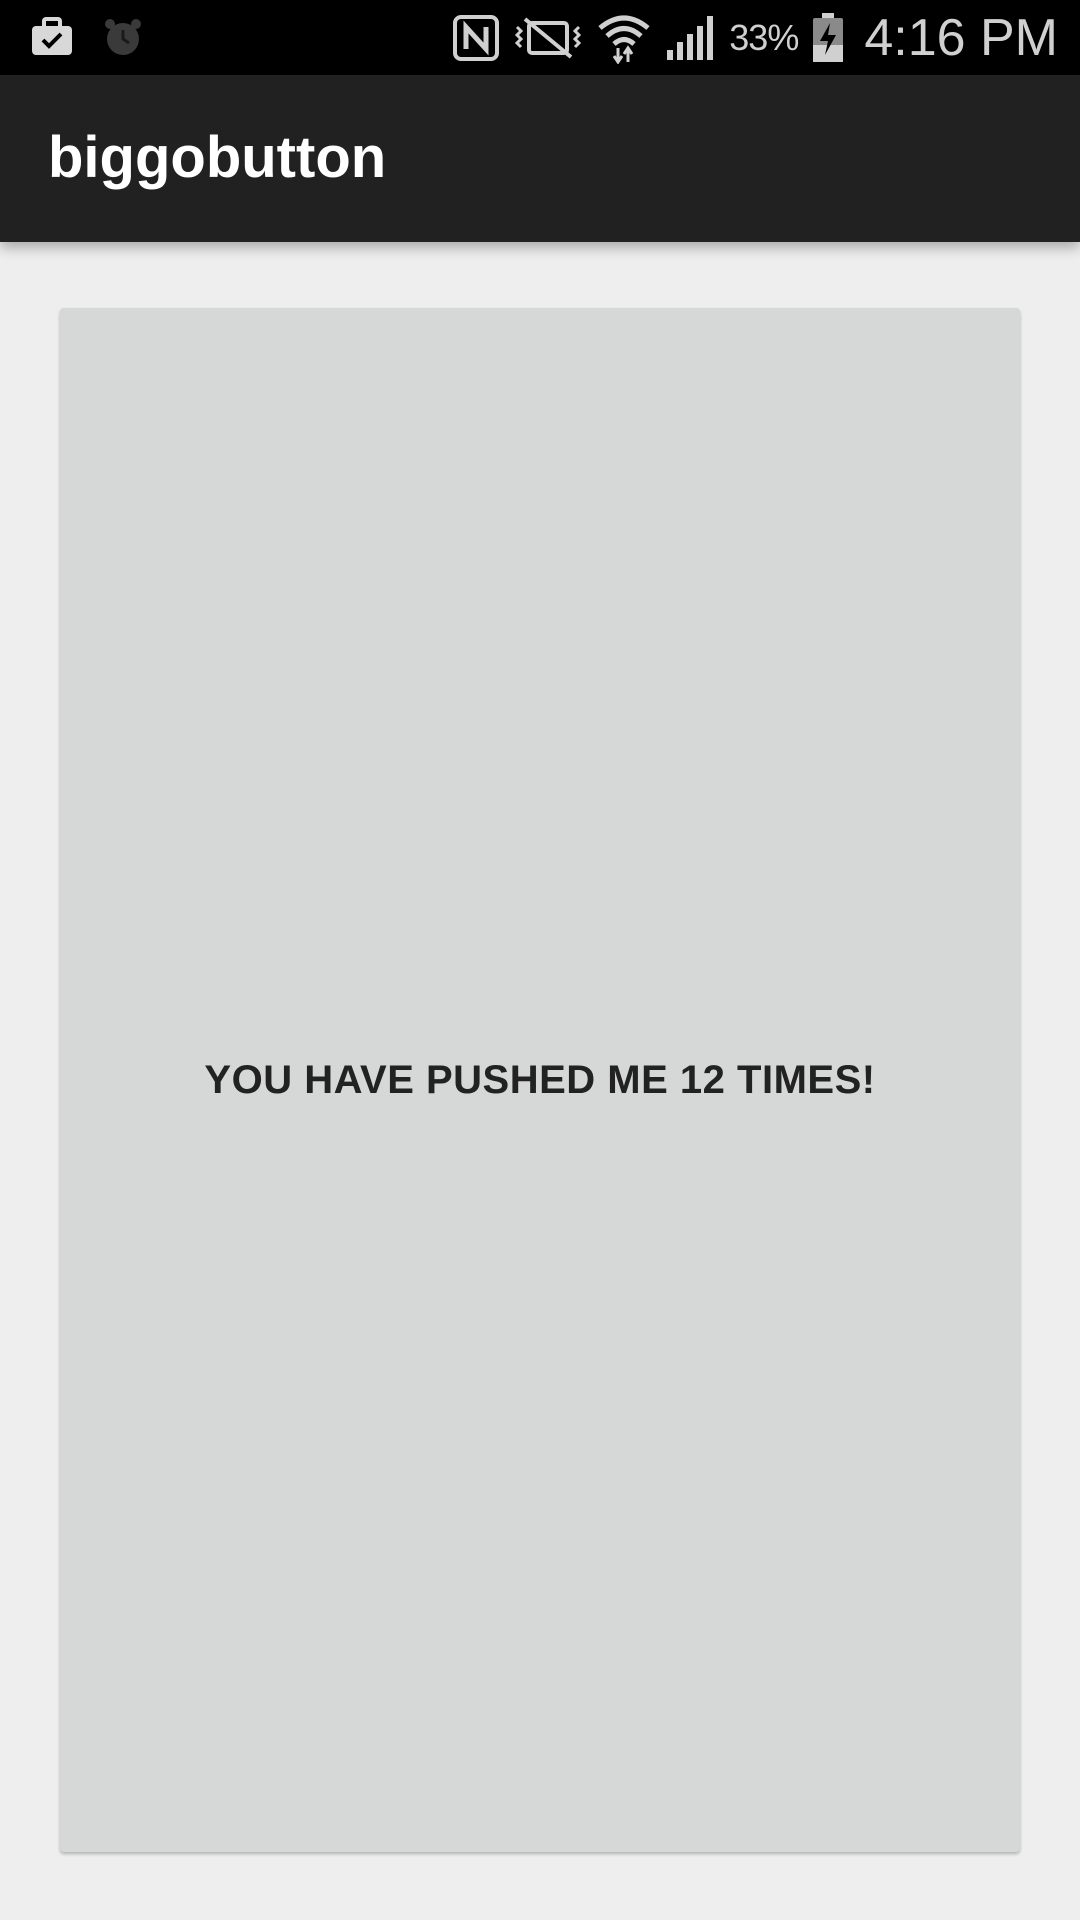 The height and width of the screenshot is (1920, 1080). What do you see at coordinates (123, 37) in the screenshot?
I see `alarm-clock-icon` at bounding box center [123, 37].